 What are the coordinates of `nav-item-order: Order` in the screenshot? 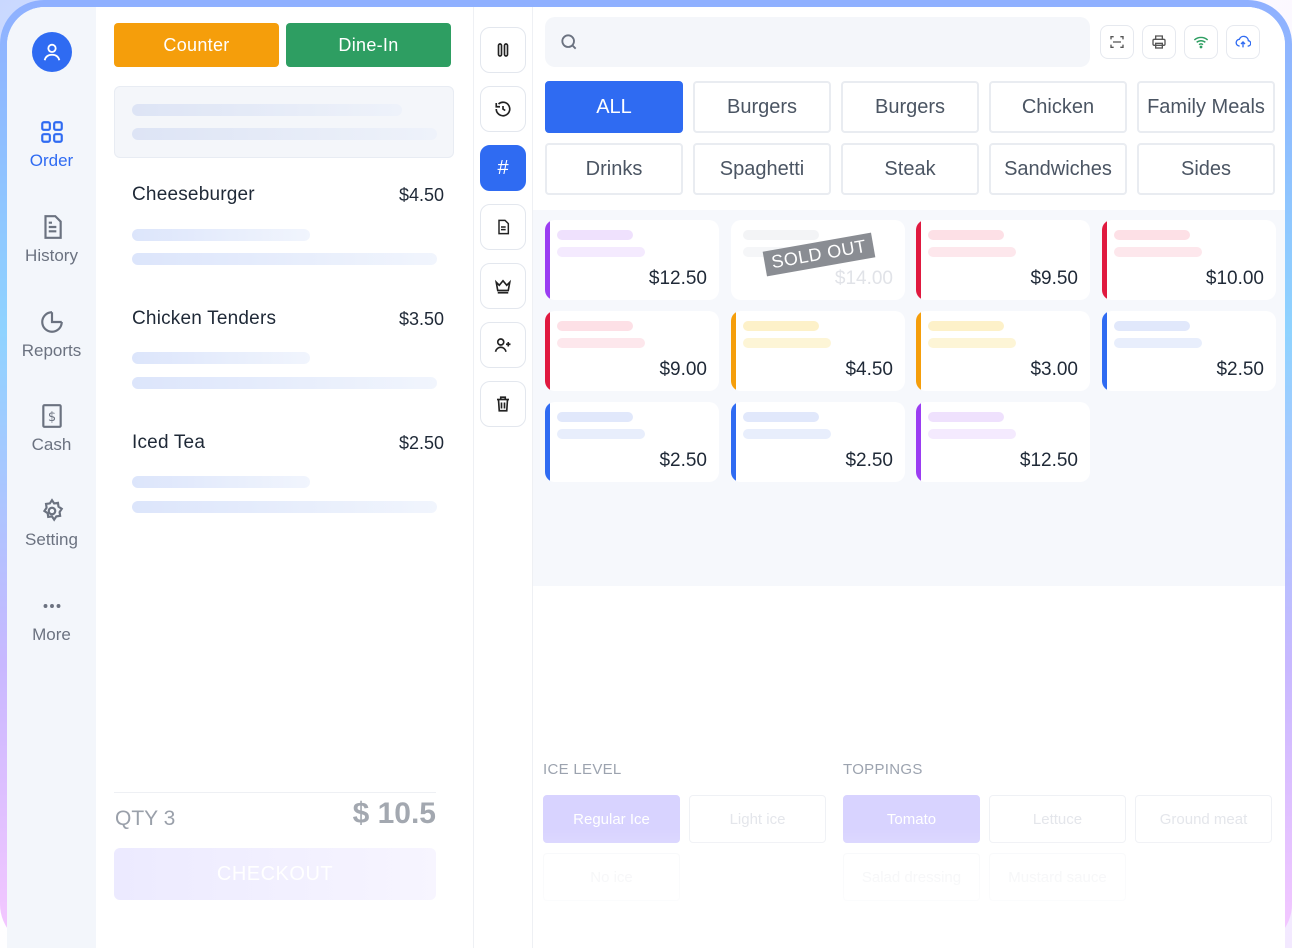 It's located at (51, 145).